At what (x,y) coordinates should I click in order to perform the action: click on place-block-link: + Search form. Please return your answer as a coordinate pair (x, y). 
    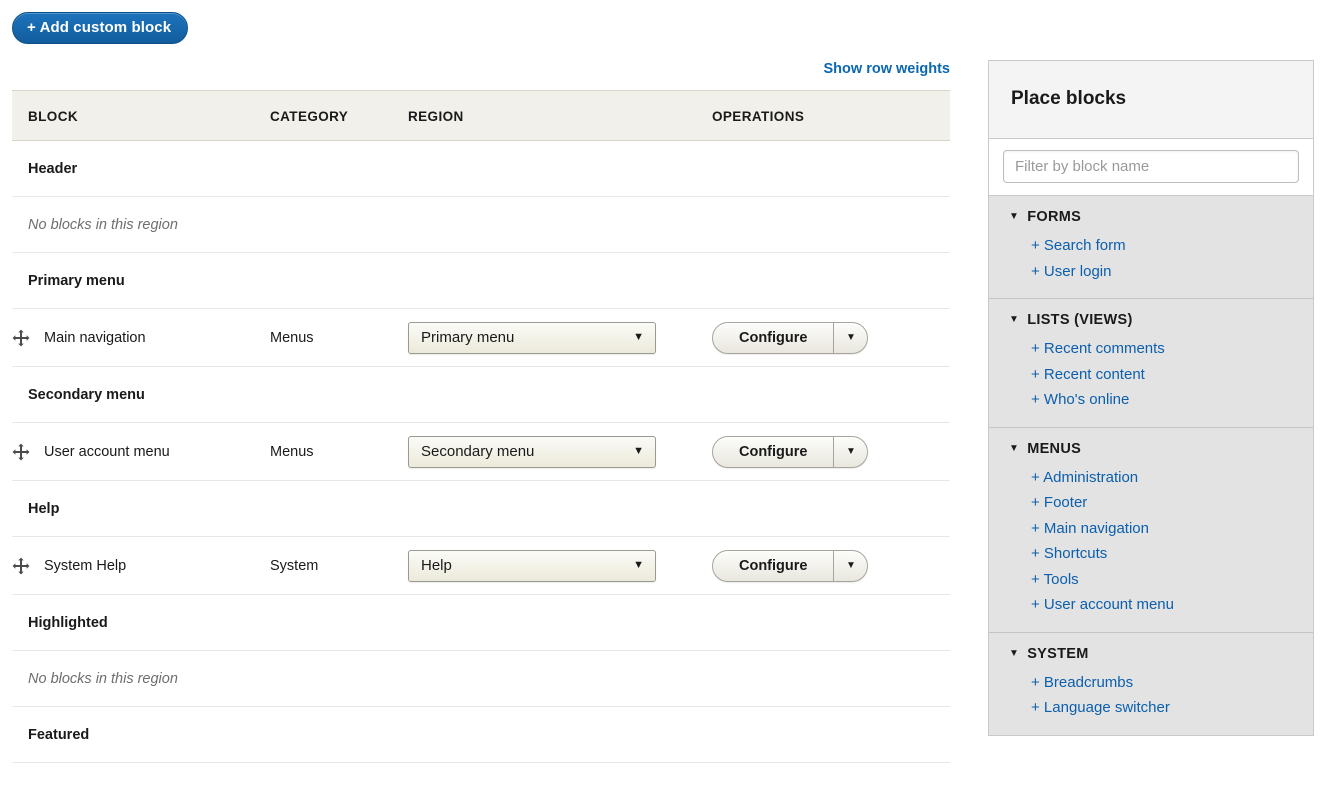
    Looking at the image, I should click on (1078, 246).